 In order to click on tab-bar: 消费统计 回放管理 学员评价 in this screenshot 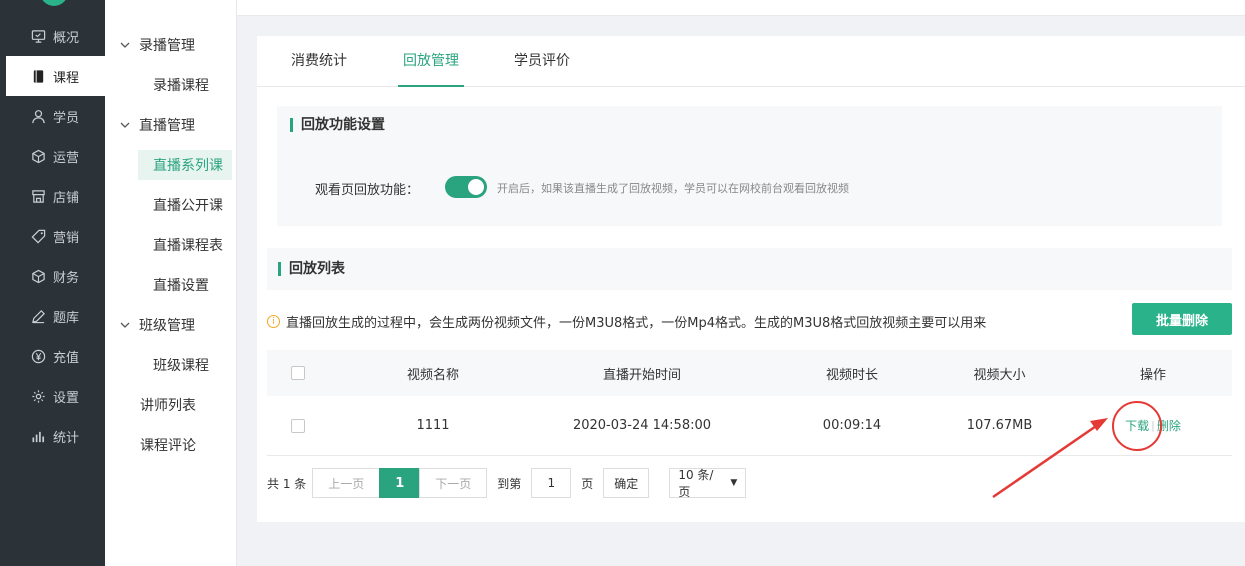, I will do `click(751, 61)`.